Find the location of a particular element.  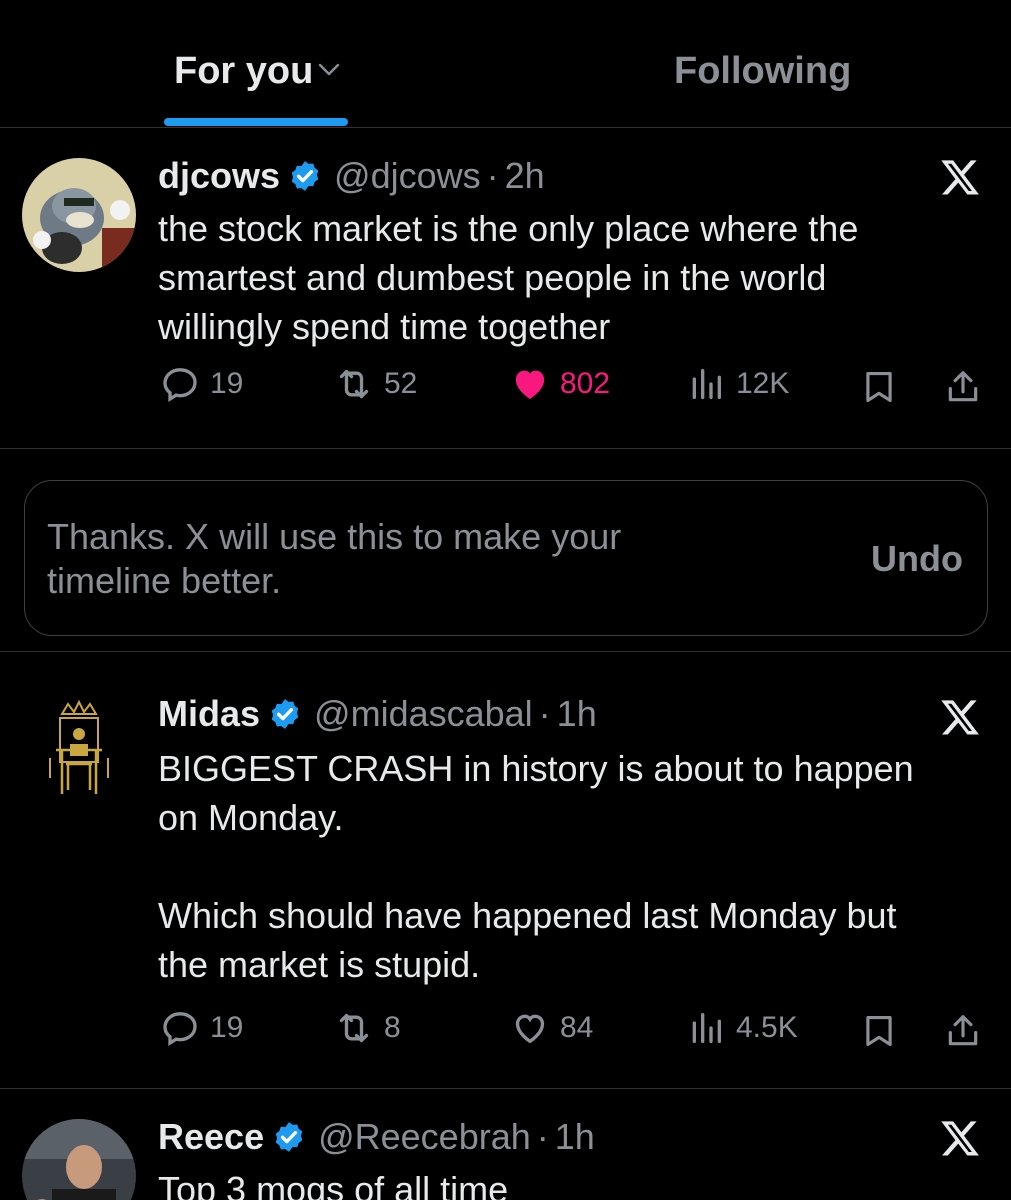

tweet-actions: 19 52 802 12K is located at coordinates (505, 389).